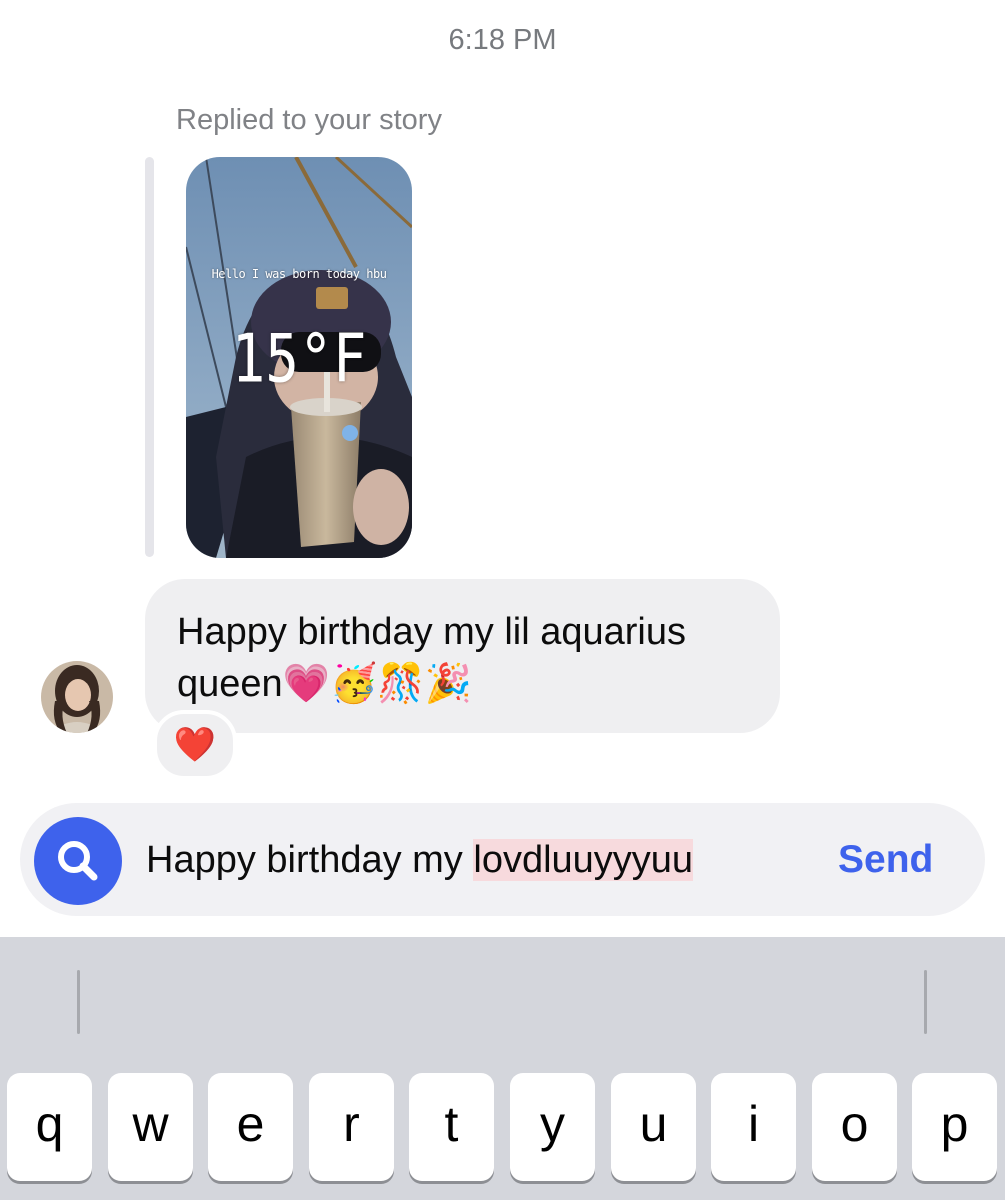 The height and width of the screenshot is (1200, 1005). Describe the element at coordinates (583, 860) in the screenshot. I see `misspelled-word: lovdluuyyyuu` at that location.